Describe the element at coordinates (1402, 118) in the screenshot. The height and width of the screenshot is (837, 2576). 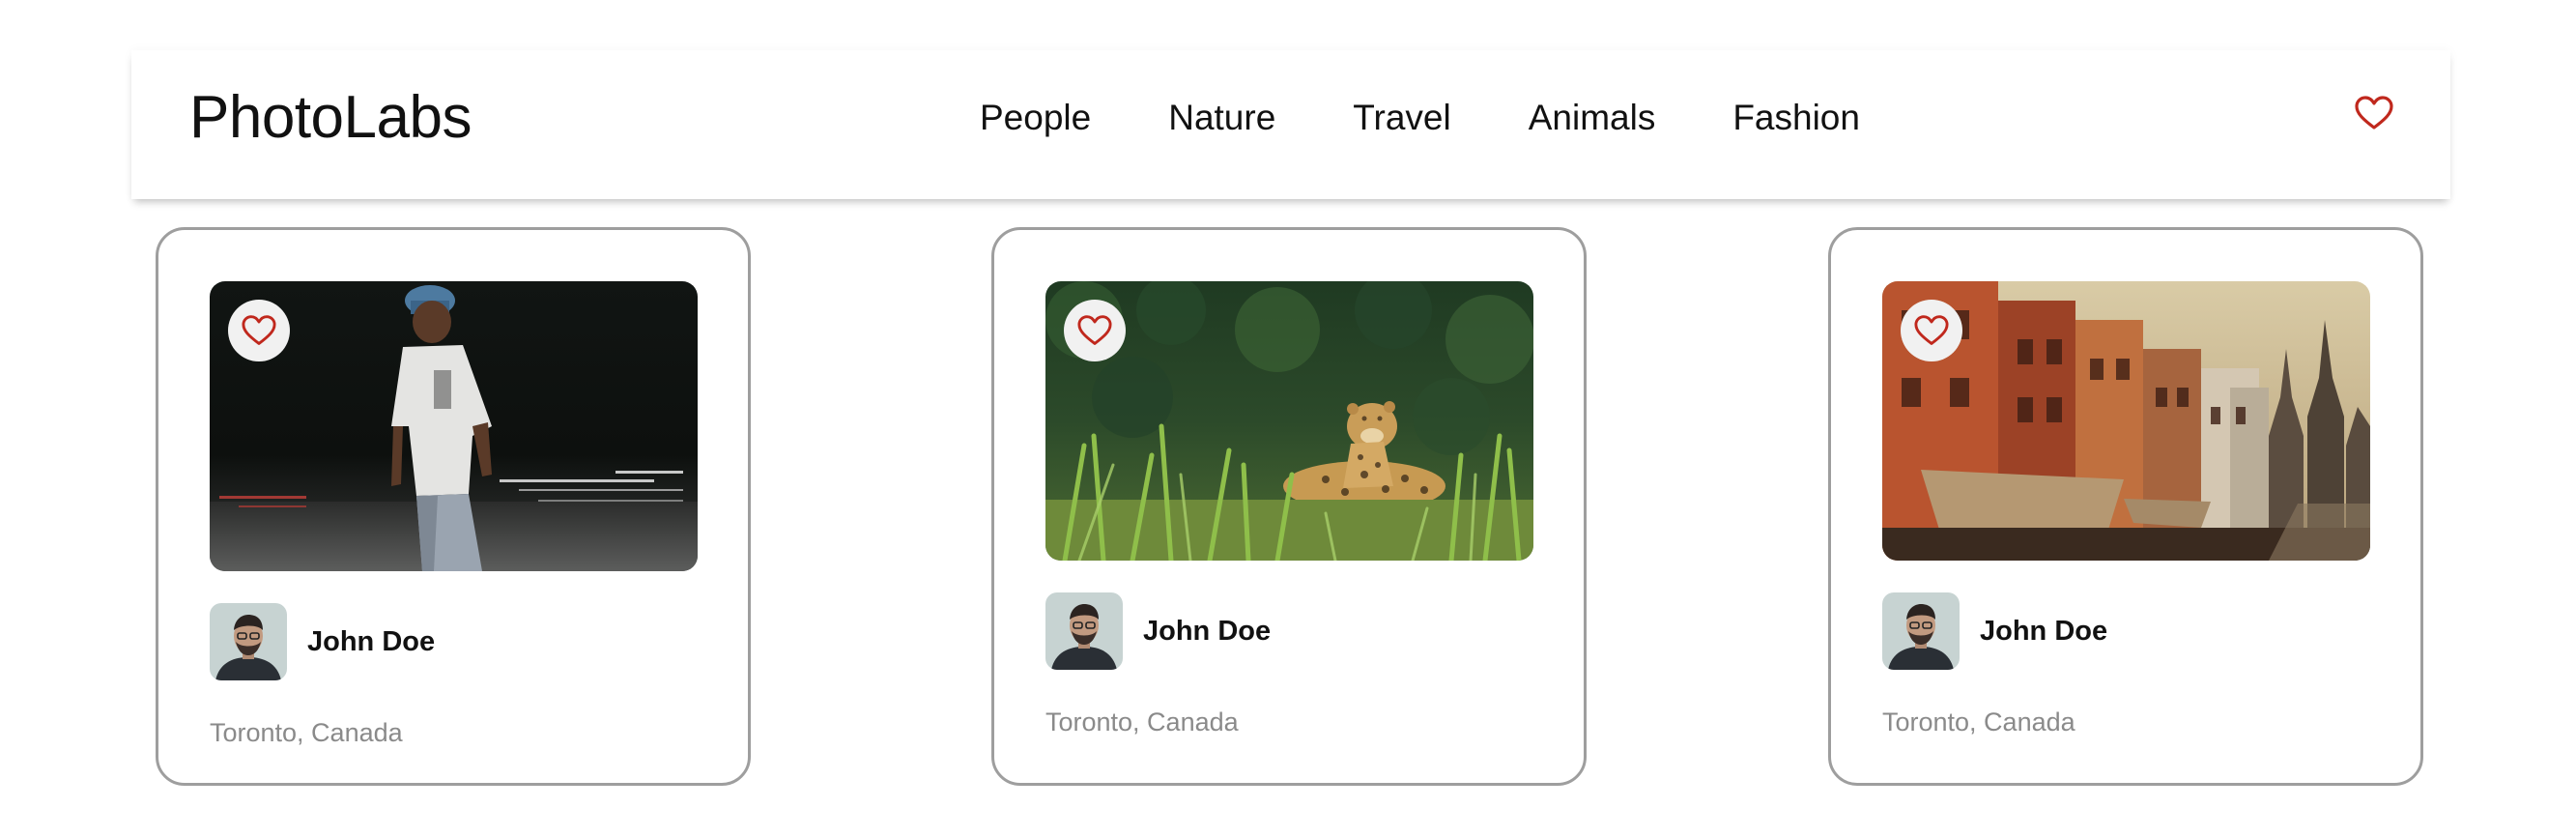
I see `topic-travel: Travel` at that location.